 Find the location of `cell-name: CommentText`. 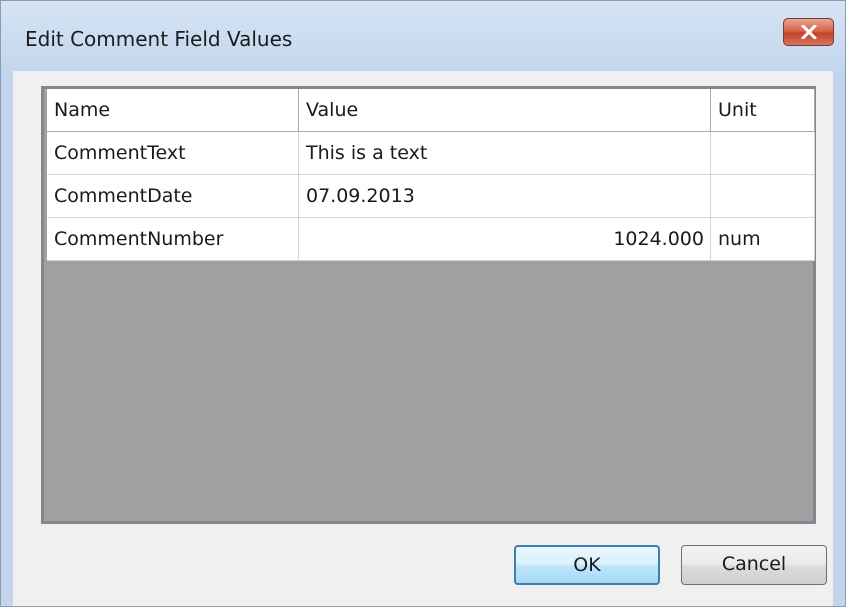

cell-name: CommentText is located at coordinates (173, 153).